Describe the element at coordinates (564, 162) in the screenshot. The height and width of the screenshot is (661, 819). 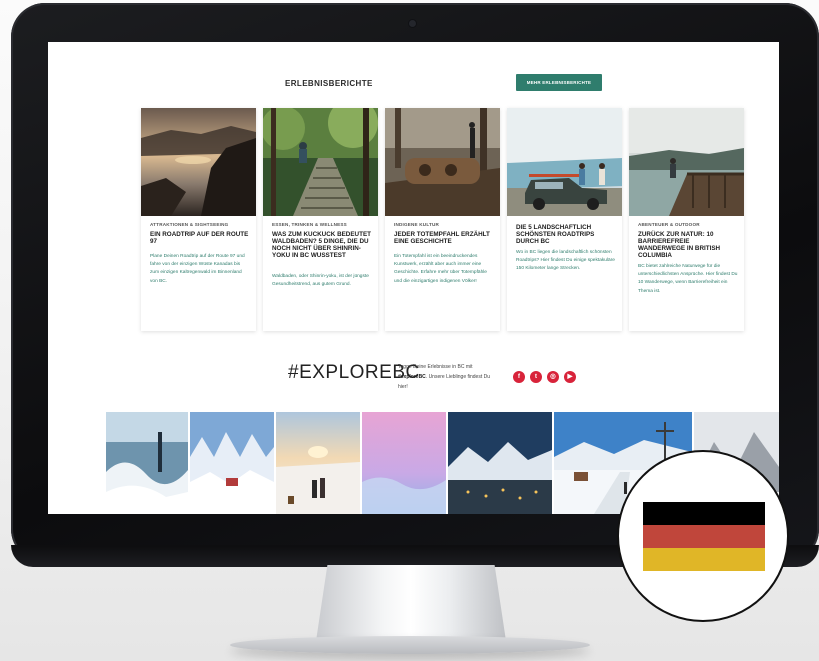
I see `card-image-roadtrip-car` at that location.